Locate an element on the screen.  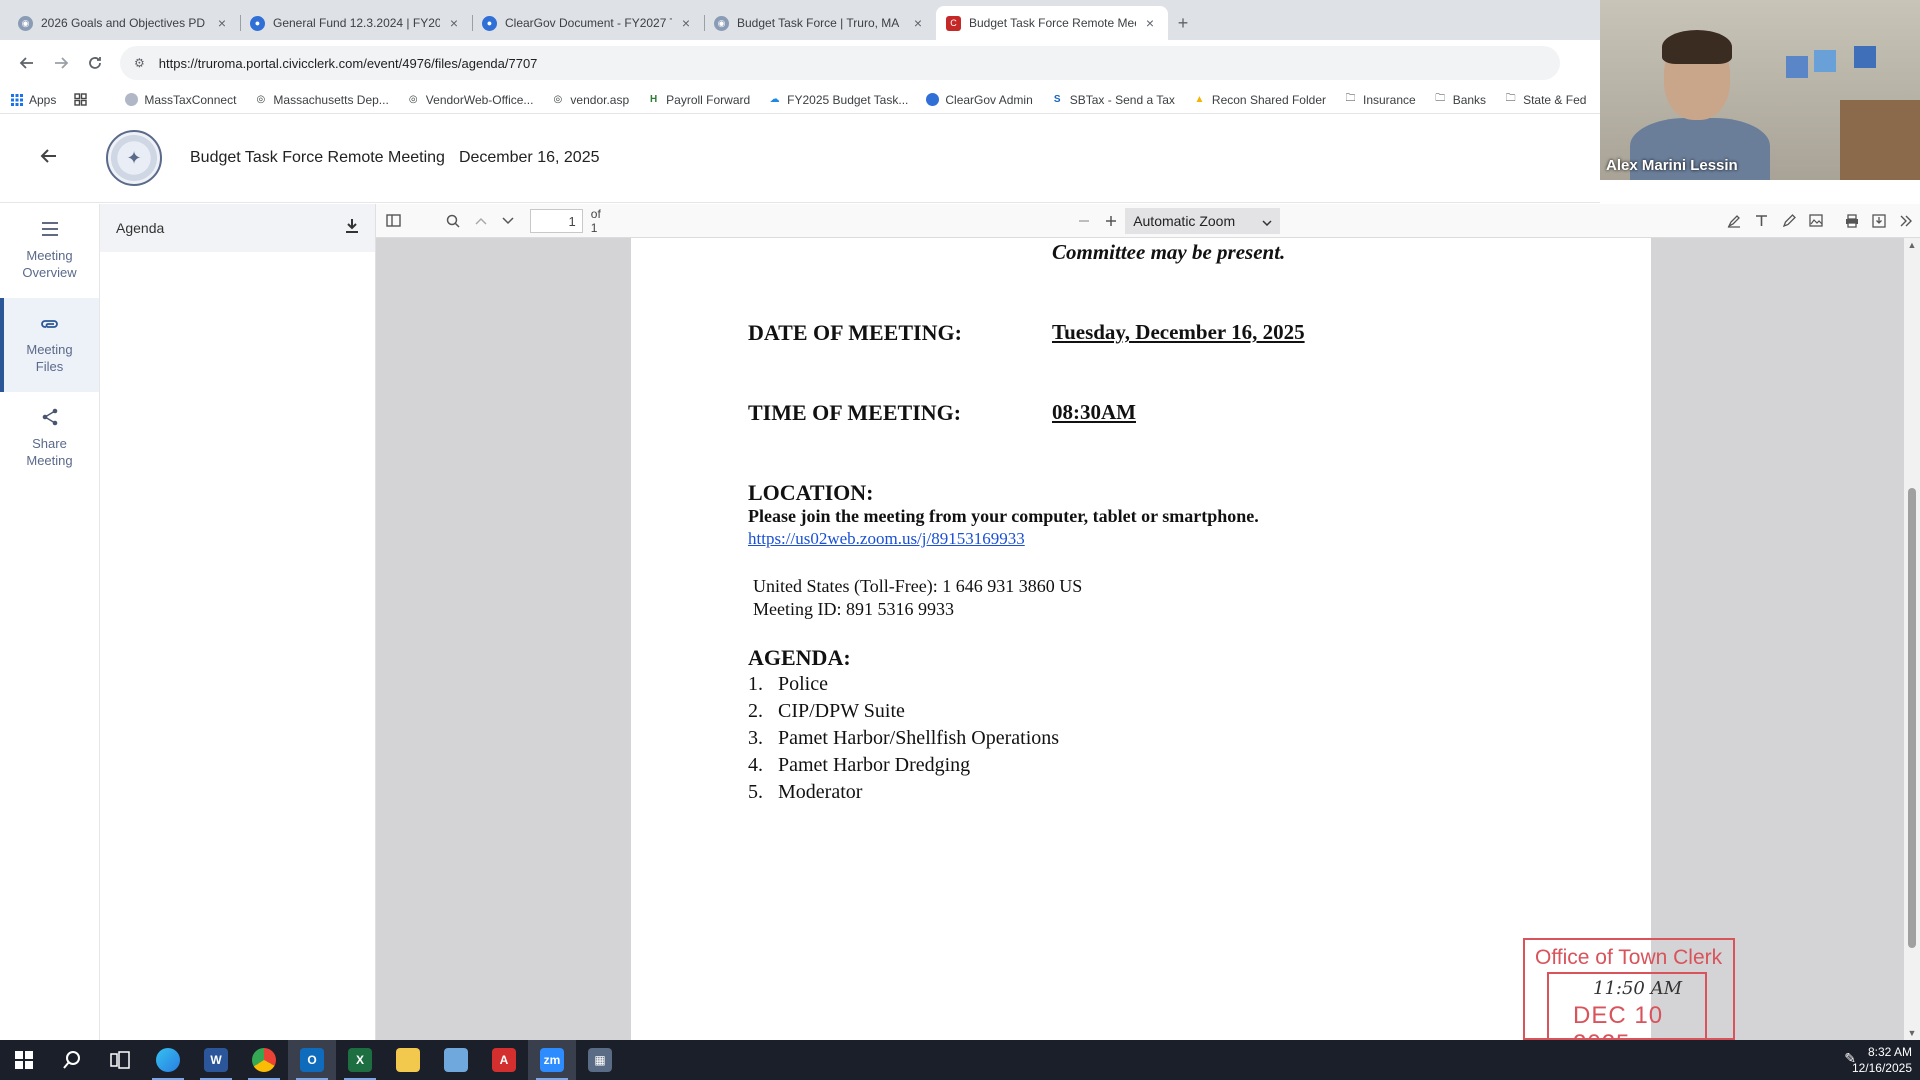
tab-title: General Fund 12.3.2024 | FY202 is located at coordinates (356, 23).